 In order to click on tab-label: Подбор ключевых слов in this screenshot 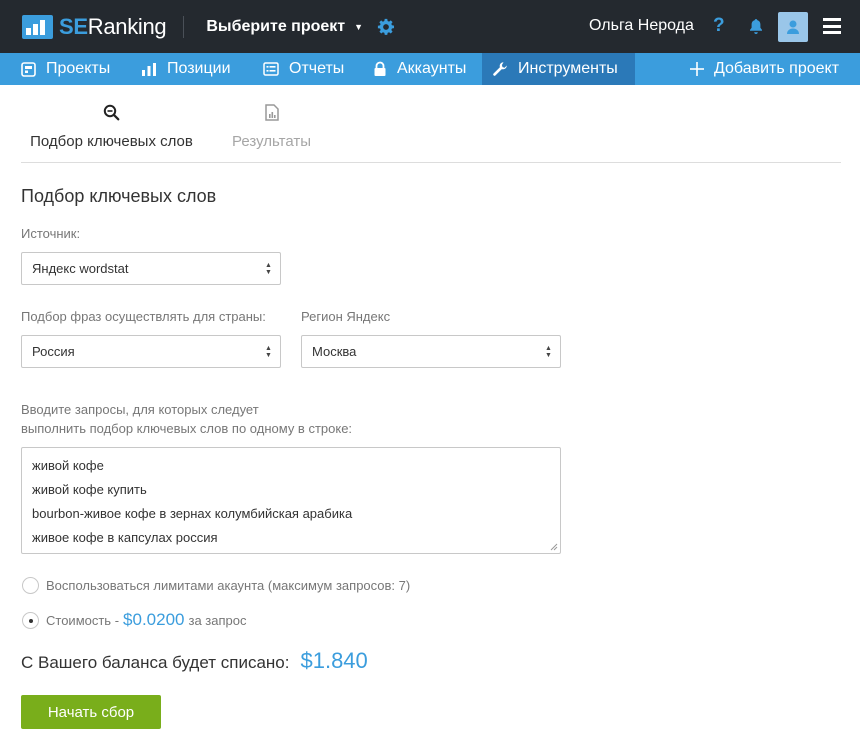, I will do `click(111, 141)`.